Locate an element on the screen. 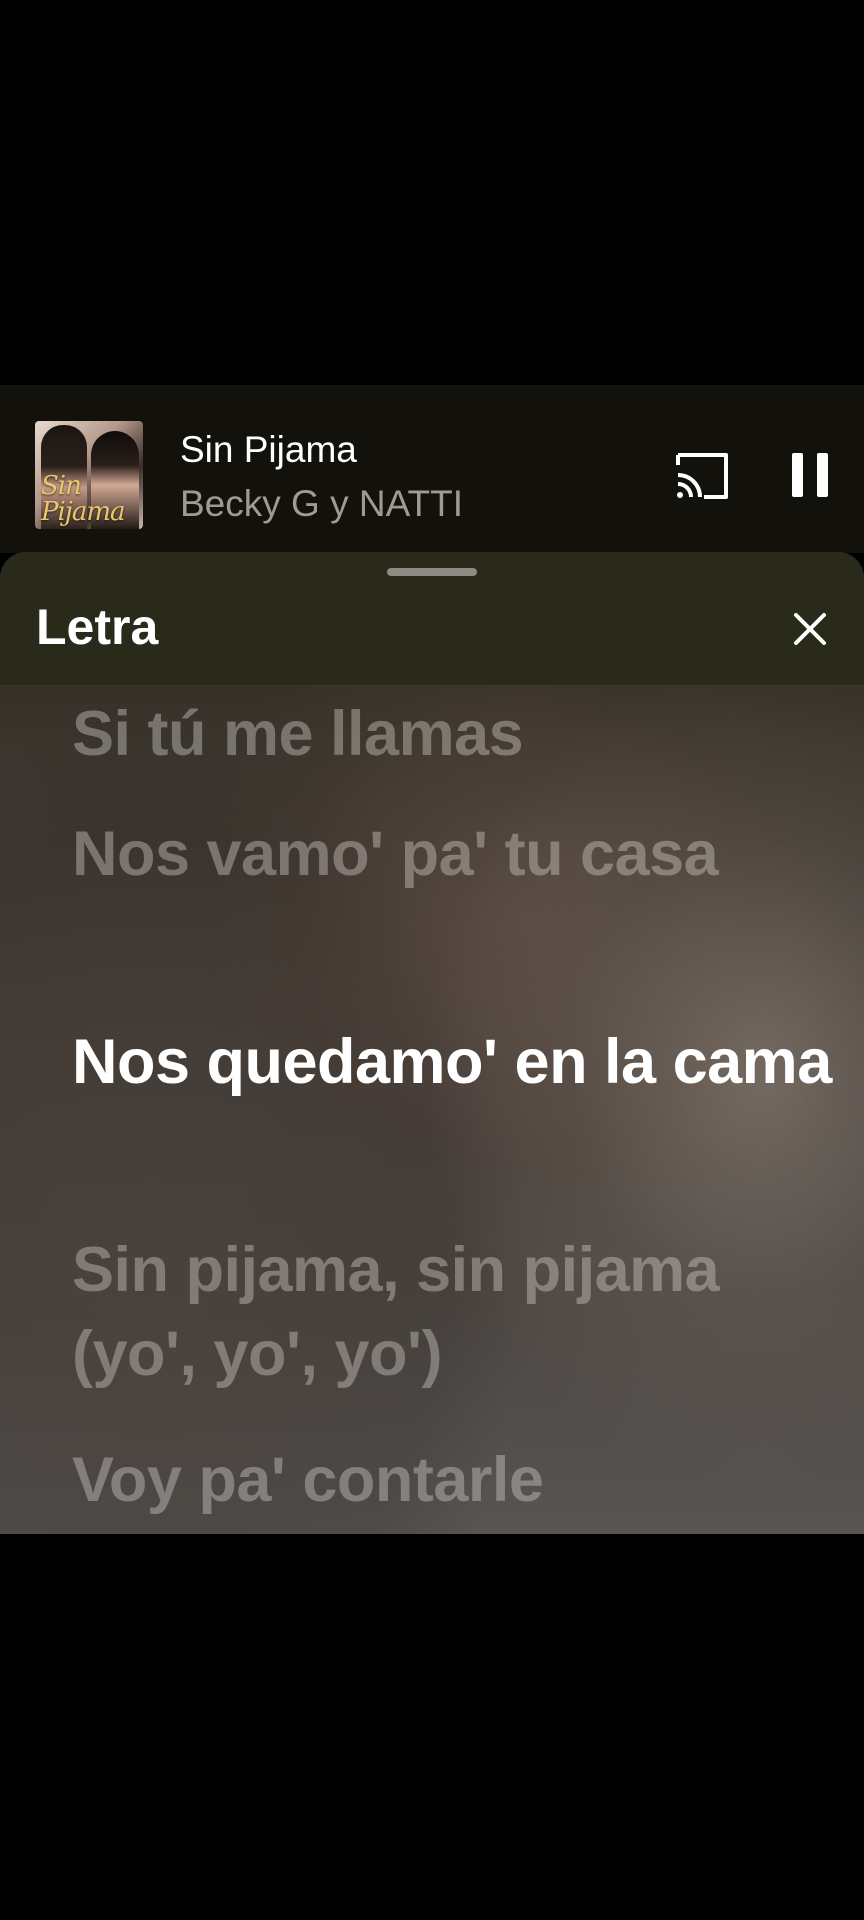 This screenshot has height=1920, width=864. cast-icon is located at coordinates (702, 476).